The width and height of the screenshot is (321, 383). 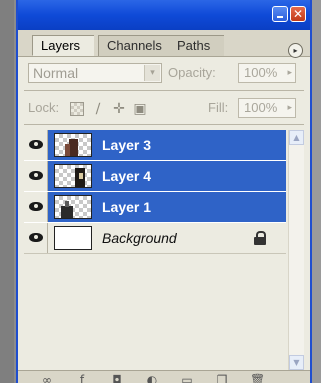 I want to click on close-icon: ✕, so click(x=298, y=14).